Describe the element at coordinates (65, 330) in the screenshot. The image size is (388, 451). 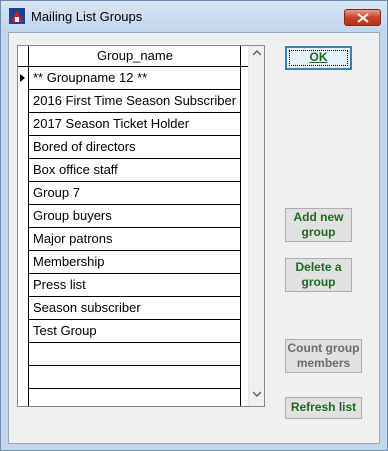
I see `group-name-cell: Test Group` at that location.